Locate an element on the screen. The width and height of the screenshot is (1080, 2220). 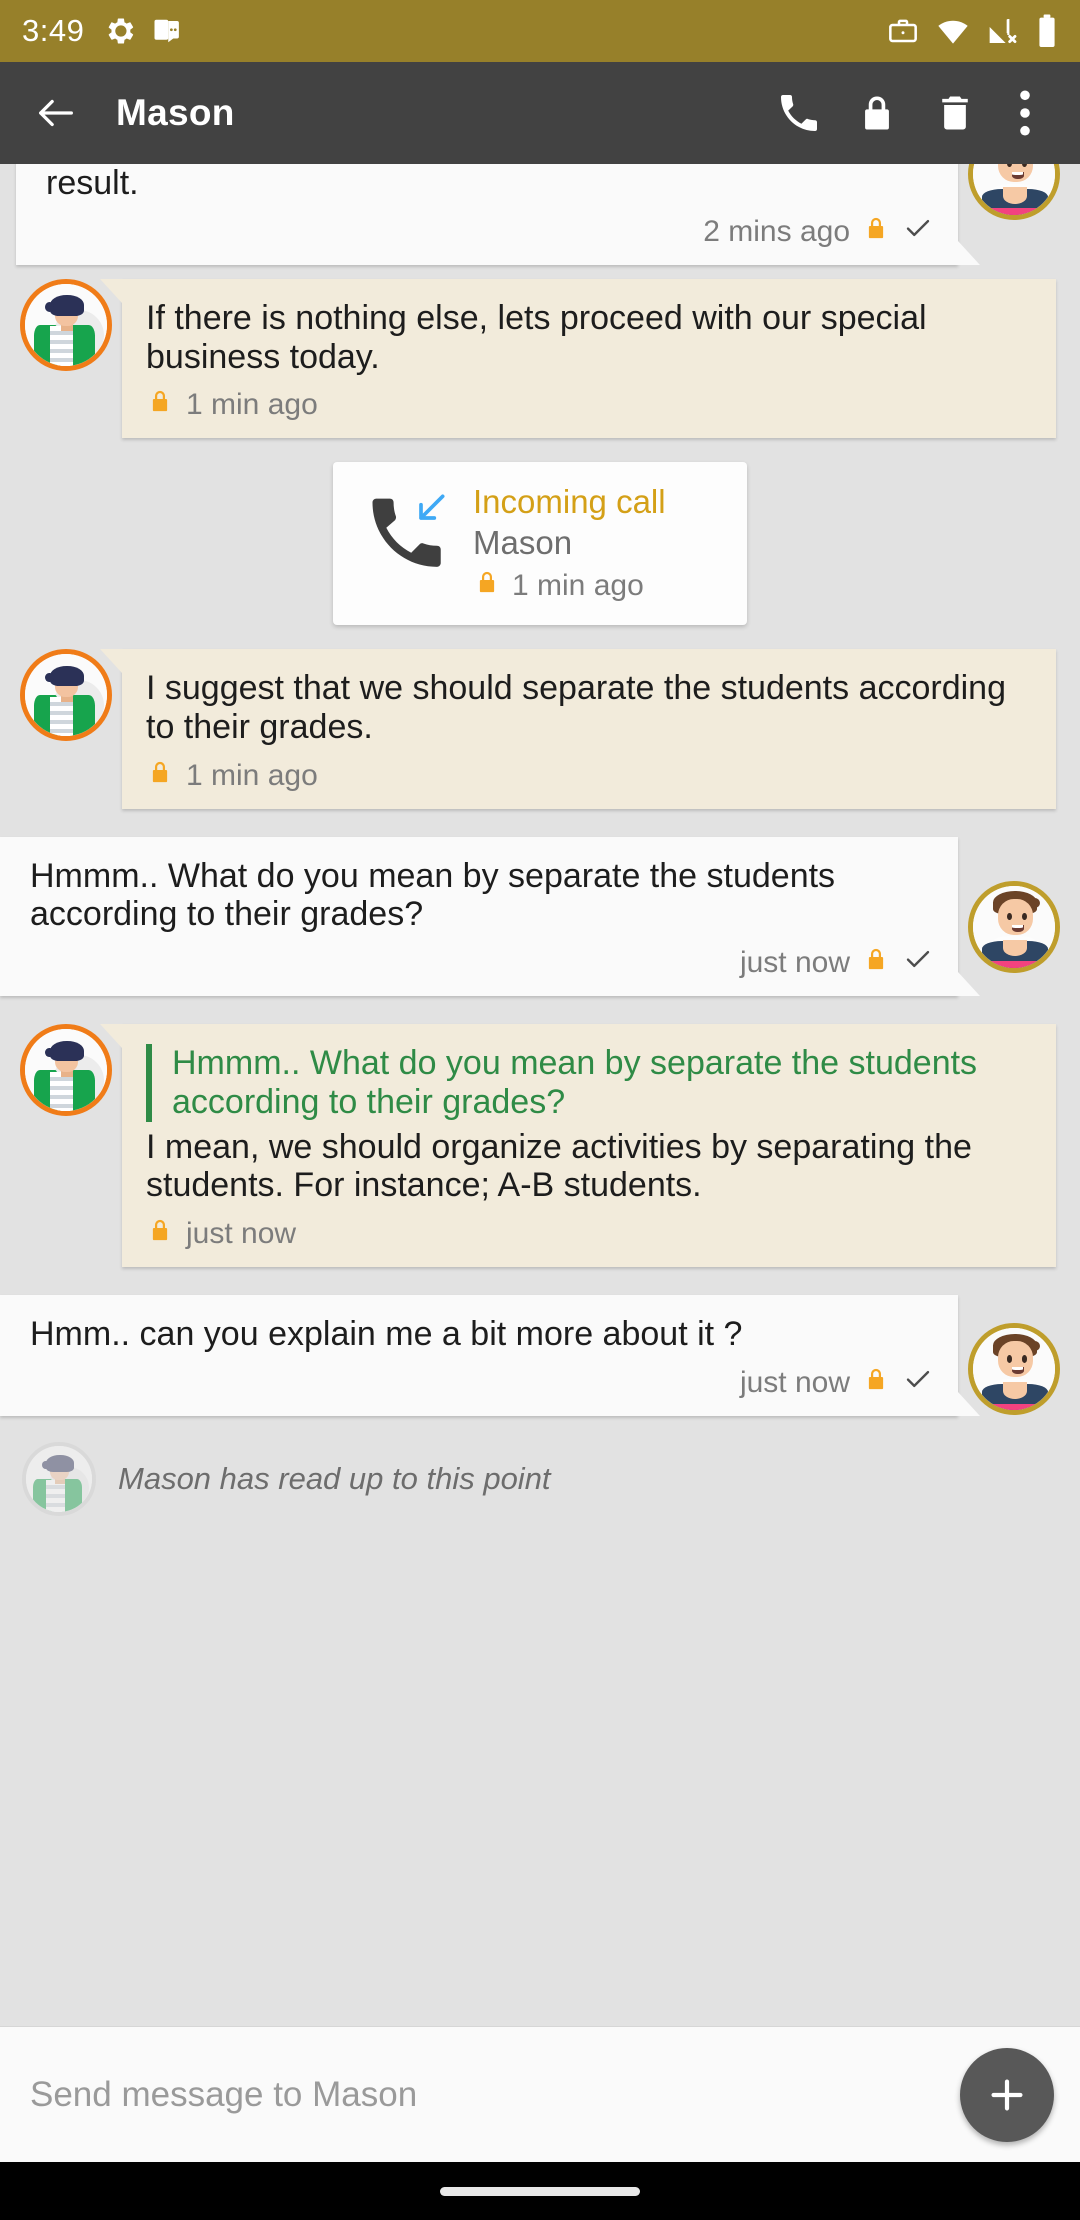
message-row-outgoing: result. 2 mins ago is located at coordinates (540, 214).